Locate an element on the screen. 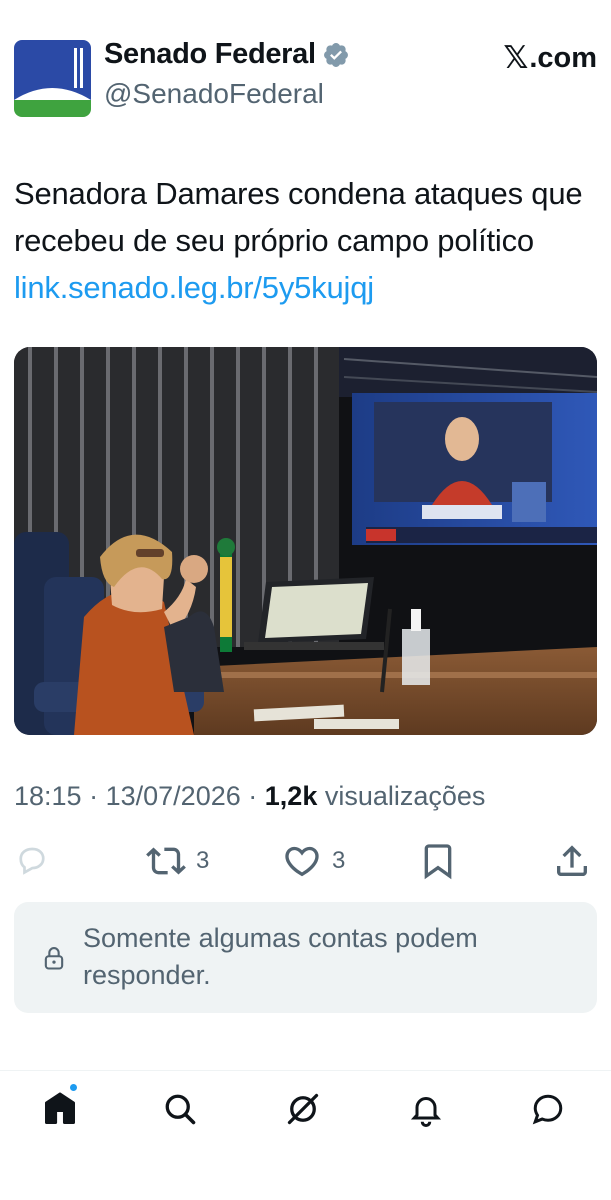 This screenshot has height=1200, width=611. views-label: visualizações is located at coordinates (405, 796).